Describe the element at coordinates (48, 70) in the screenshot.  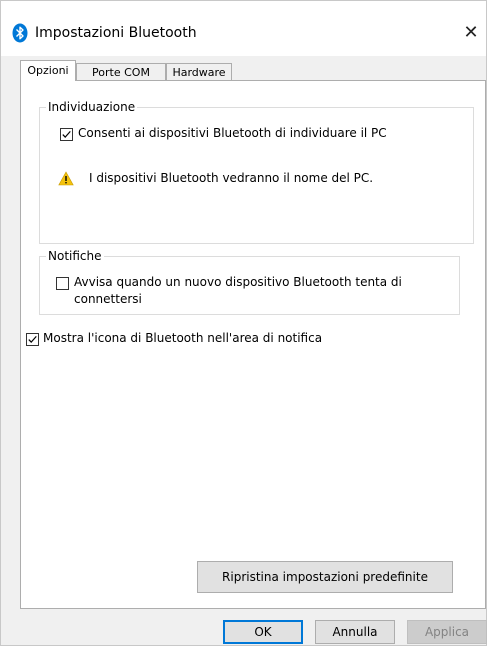
I see `tab-opzioni: Opzioni` at that location.